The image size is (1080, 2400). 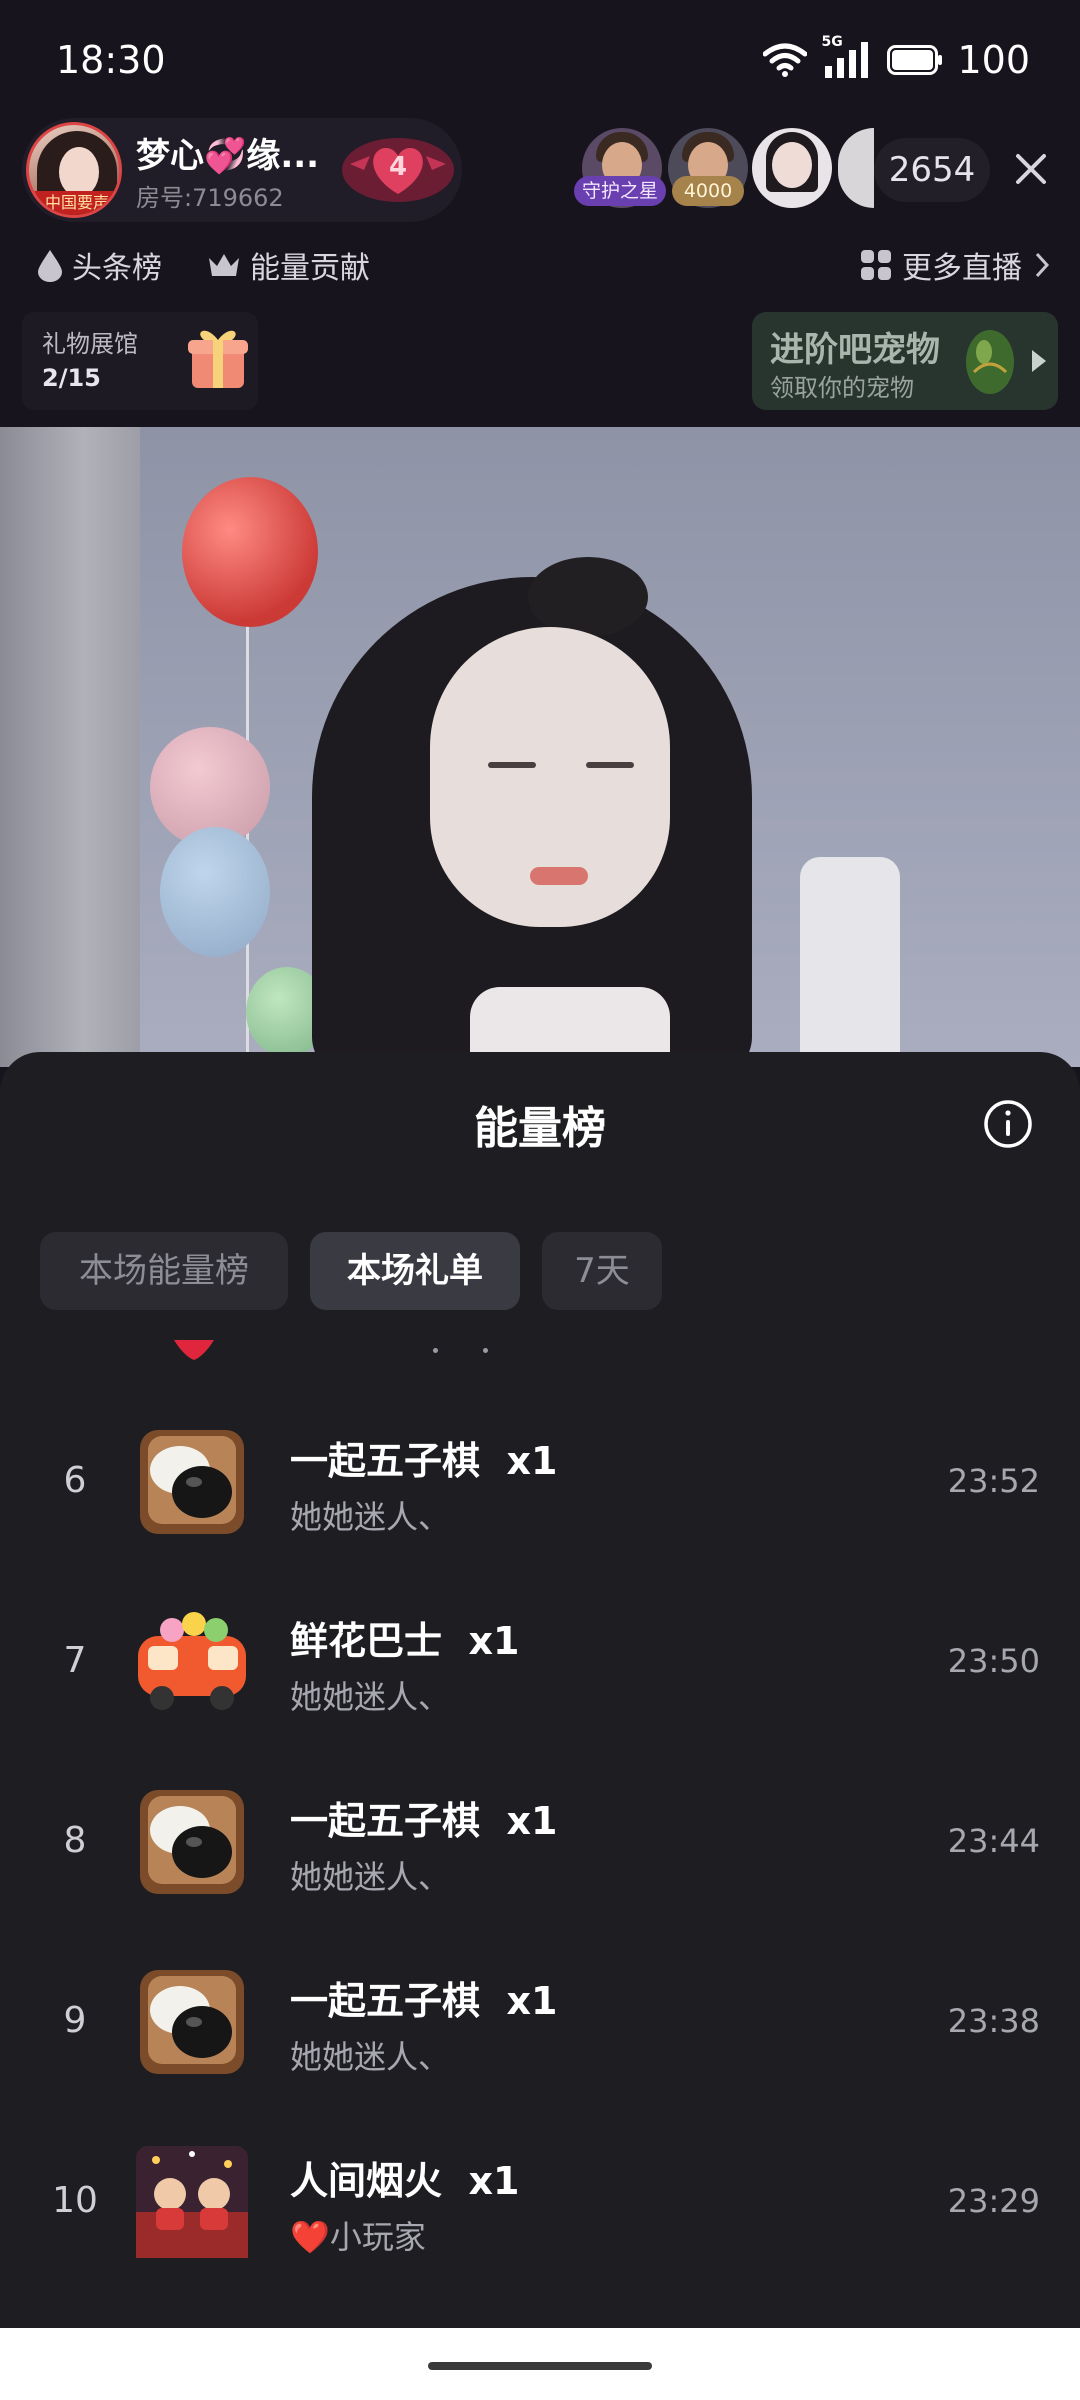 What do you see at coordinates (876, 265) in the screenshot?
I see `grid-icon` at bounding box center [876, 265].